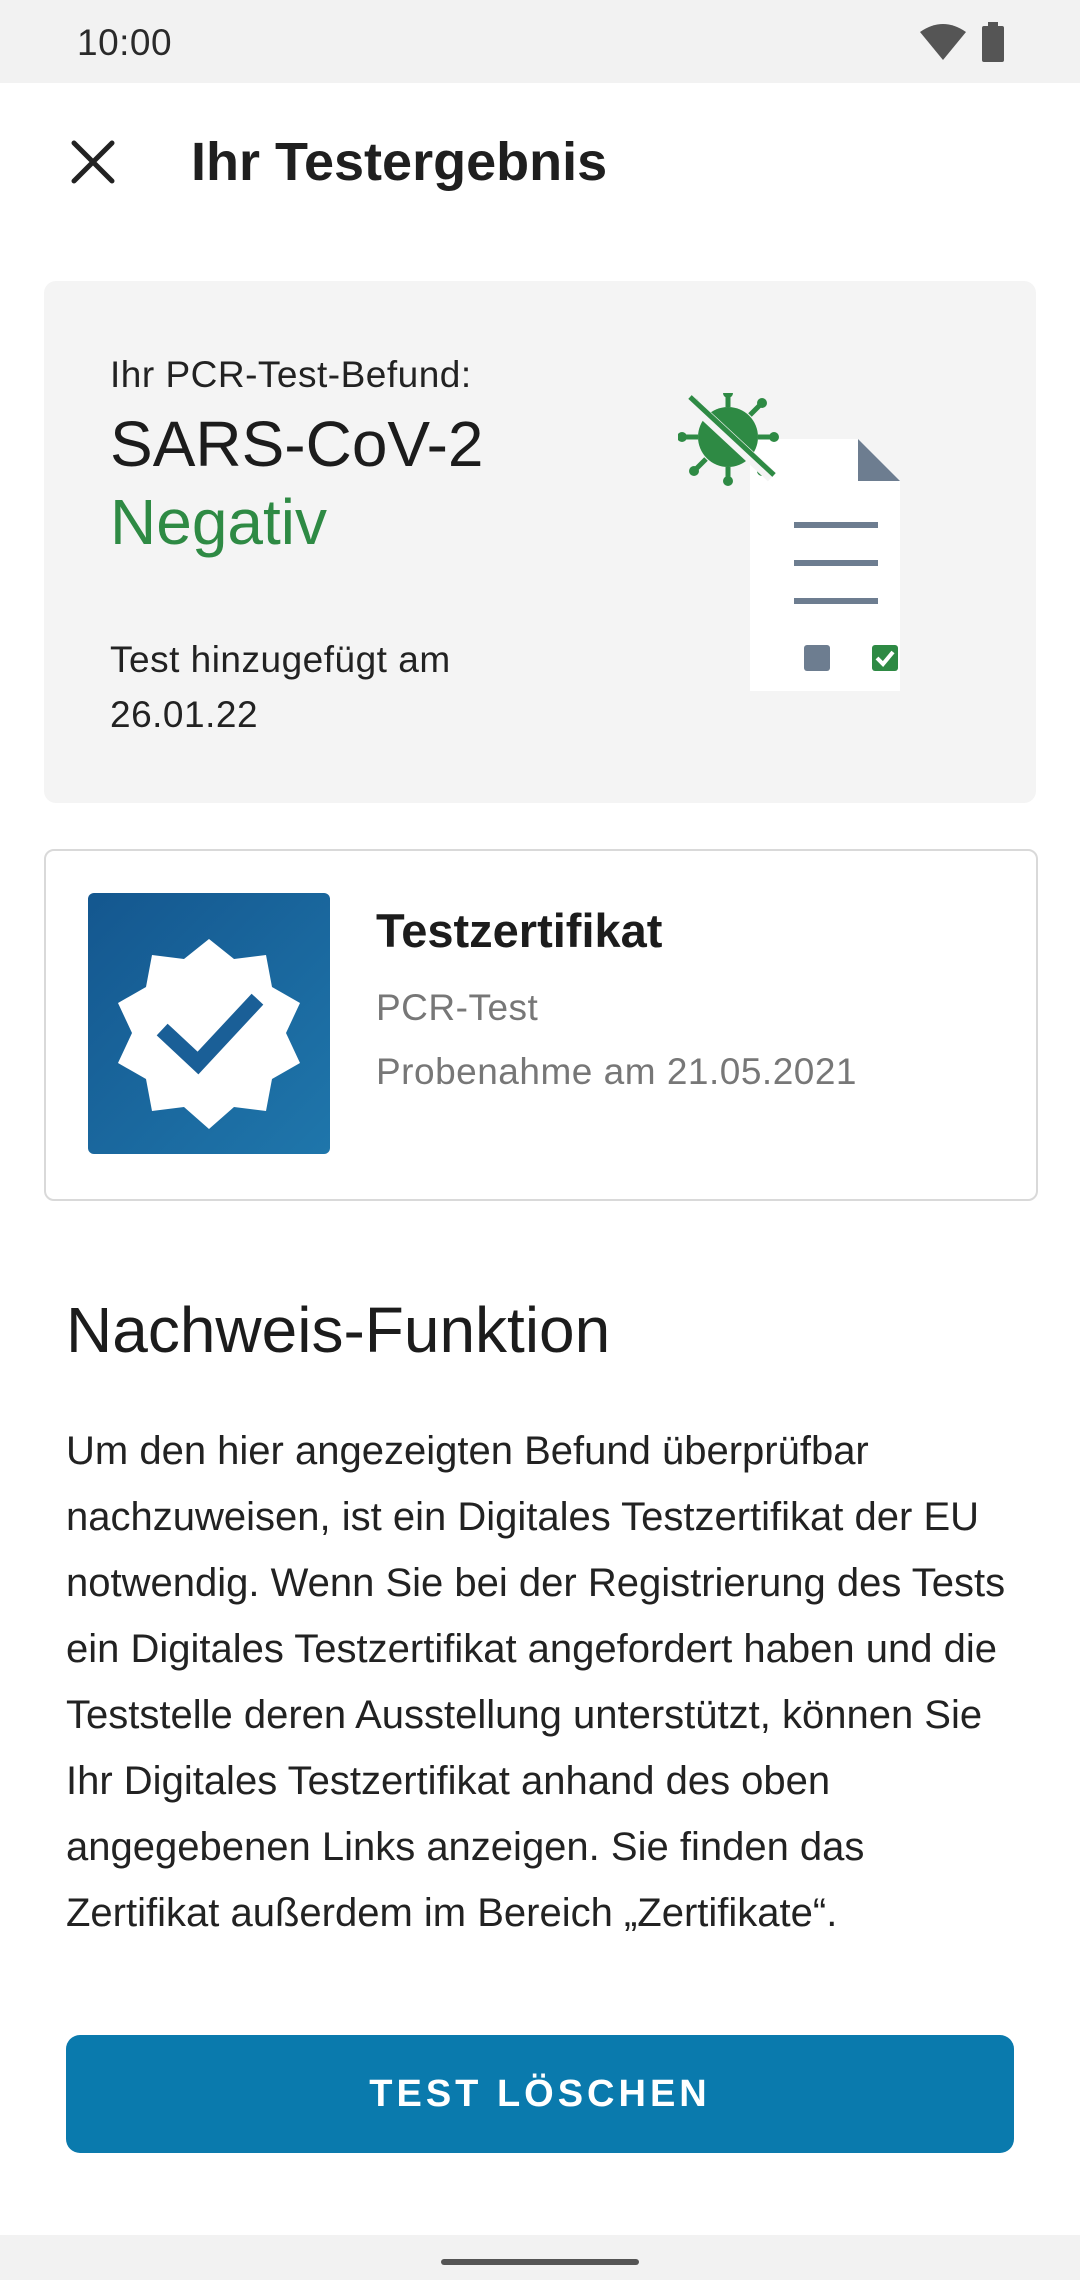  I want to click on document-icon, so click(789, 542).